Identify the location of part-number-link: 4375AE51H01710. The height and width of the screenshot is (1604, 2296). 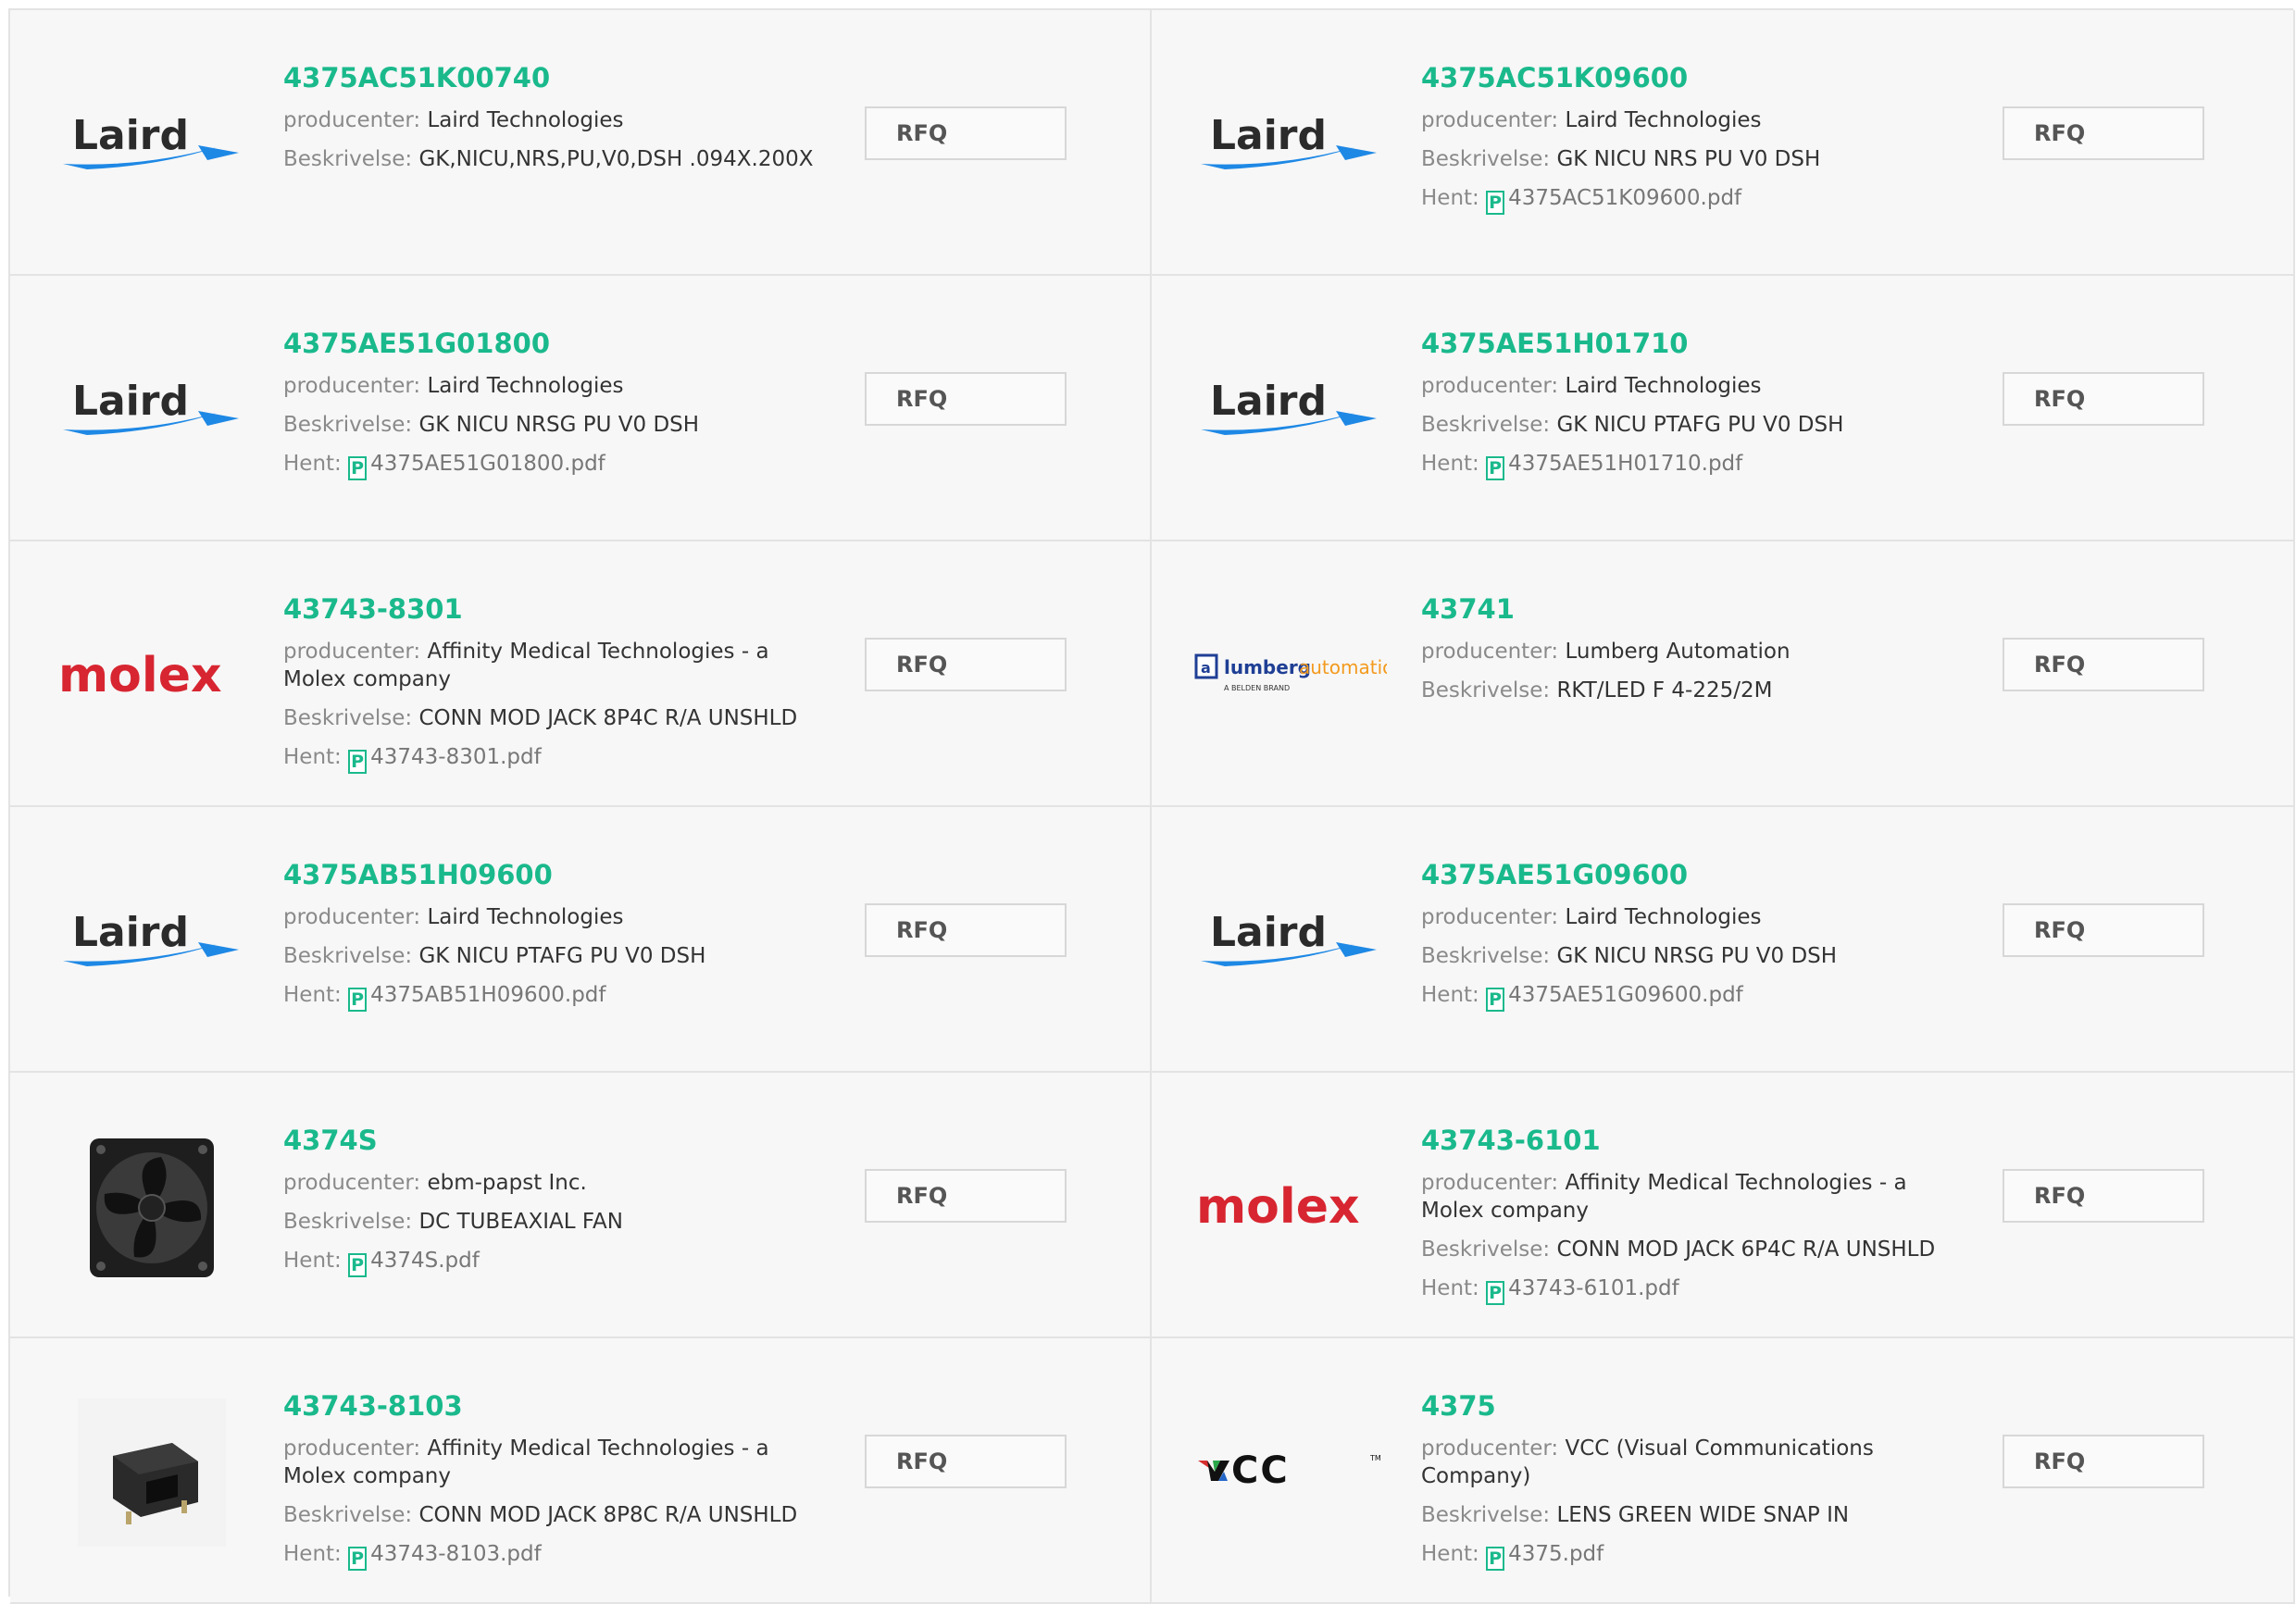
(1689, 343).